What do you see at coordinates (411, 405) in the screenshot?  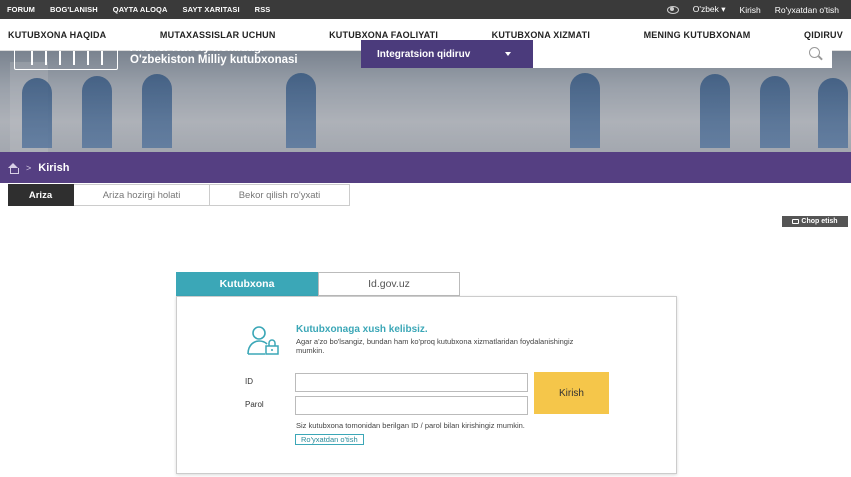 I see `password-field` at bounding box center [411, 405].